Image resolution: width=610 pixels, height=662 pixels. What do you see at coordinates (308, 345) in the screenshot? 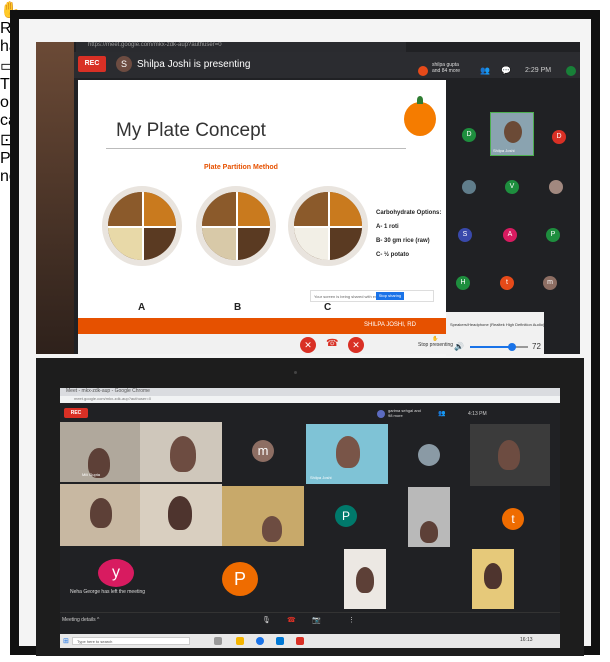
I see `mic-off-button: ✕` at bounding box center [308, 345].